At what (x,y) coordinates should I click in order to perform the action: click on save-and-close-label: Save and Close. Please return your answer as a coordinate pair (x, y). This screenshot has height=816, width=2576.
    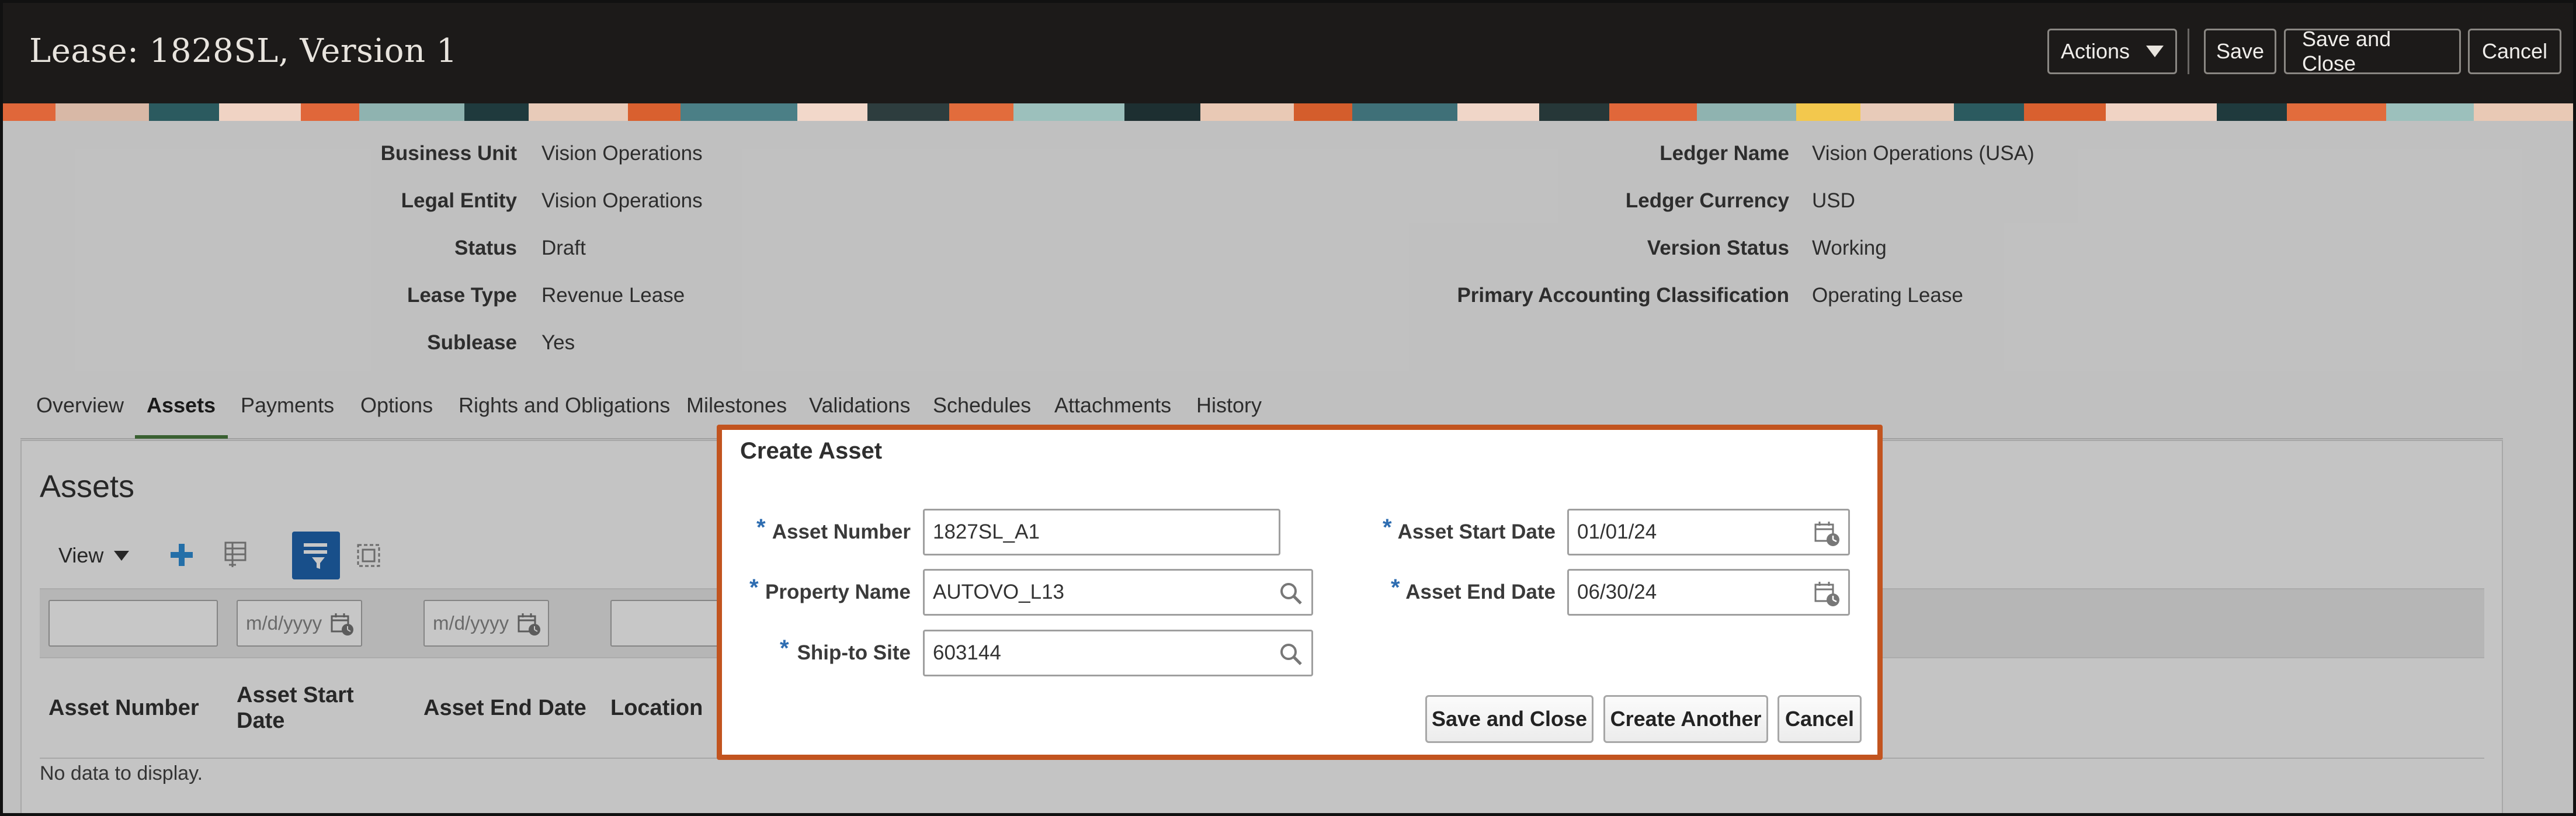
    Looking at the image, I should click on (2346, 51).